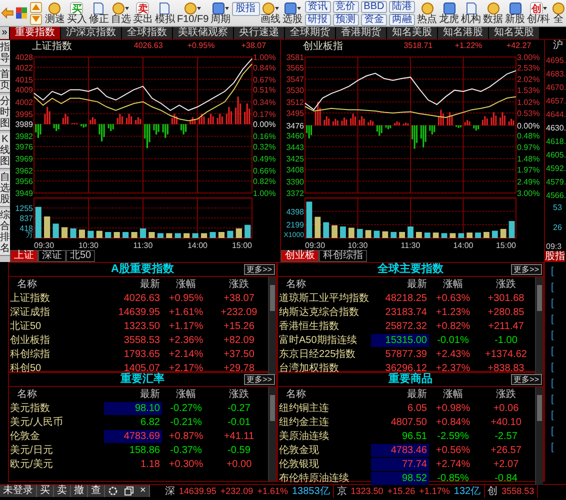  Describe the element at coordinates (367, 491) in the screenshot. I see `ticker-price: 1323.50` at that location.